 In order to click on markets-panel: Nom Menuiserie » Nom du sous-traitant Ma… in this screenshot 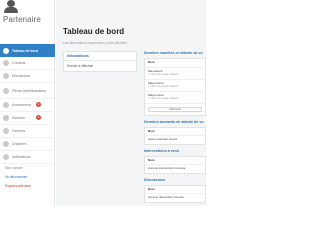, I will do `click(175, 87)`.